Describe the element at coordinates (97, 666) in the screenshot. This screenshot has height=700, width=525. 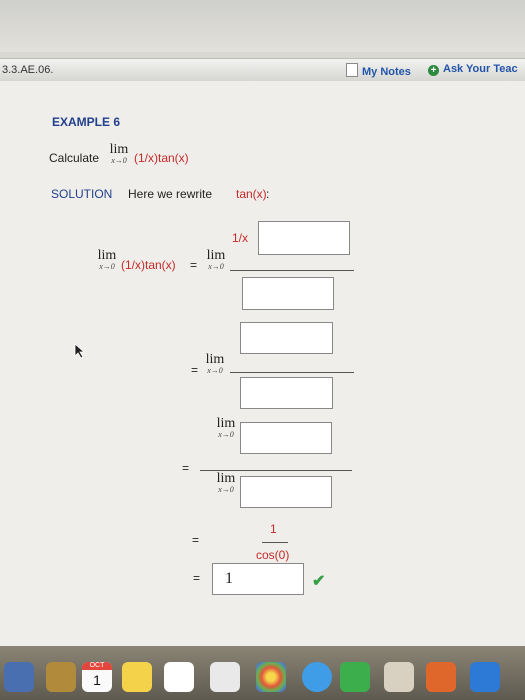
I see `calendar-month: OCT` at that location.